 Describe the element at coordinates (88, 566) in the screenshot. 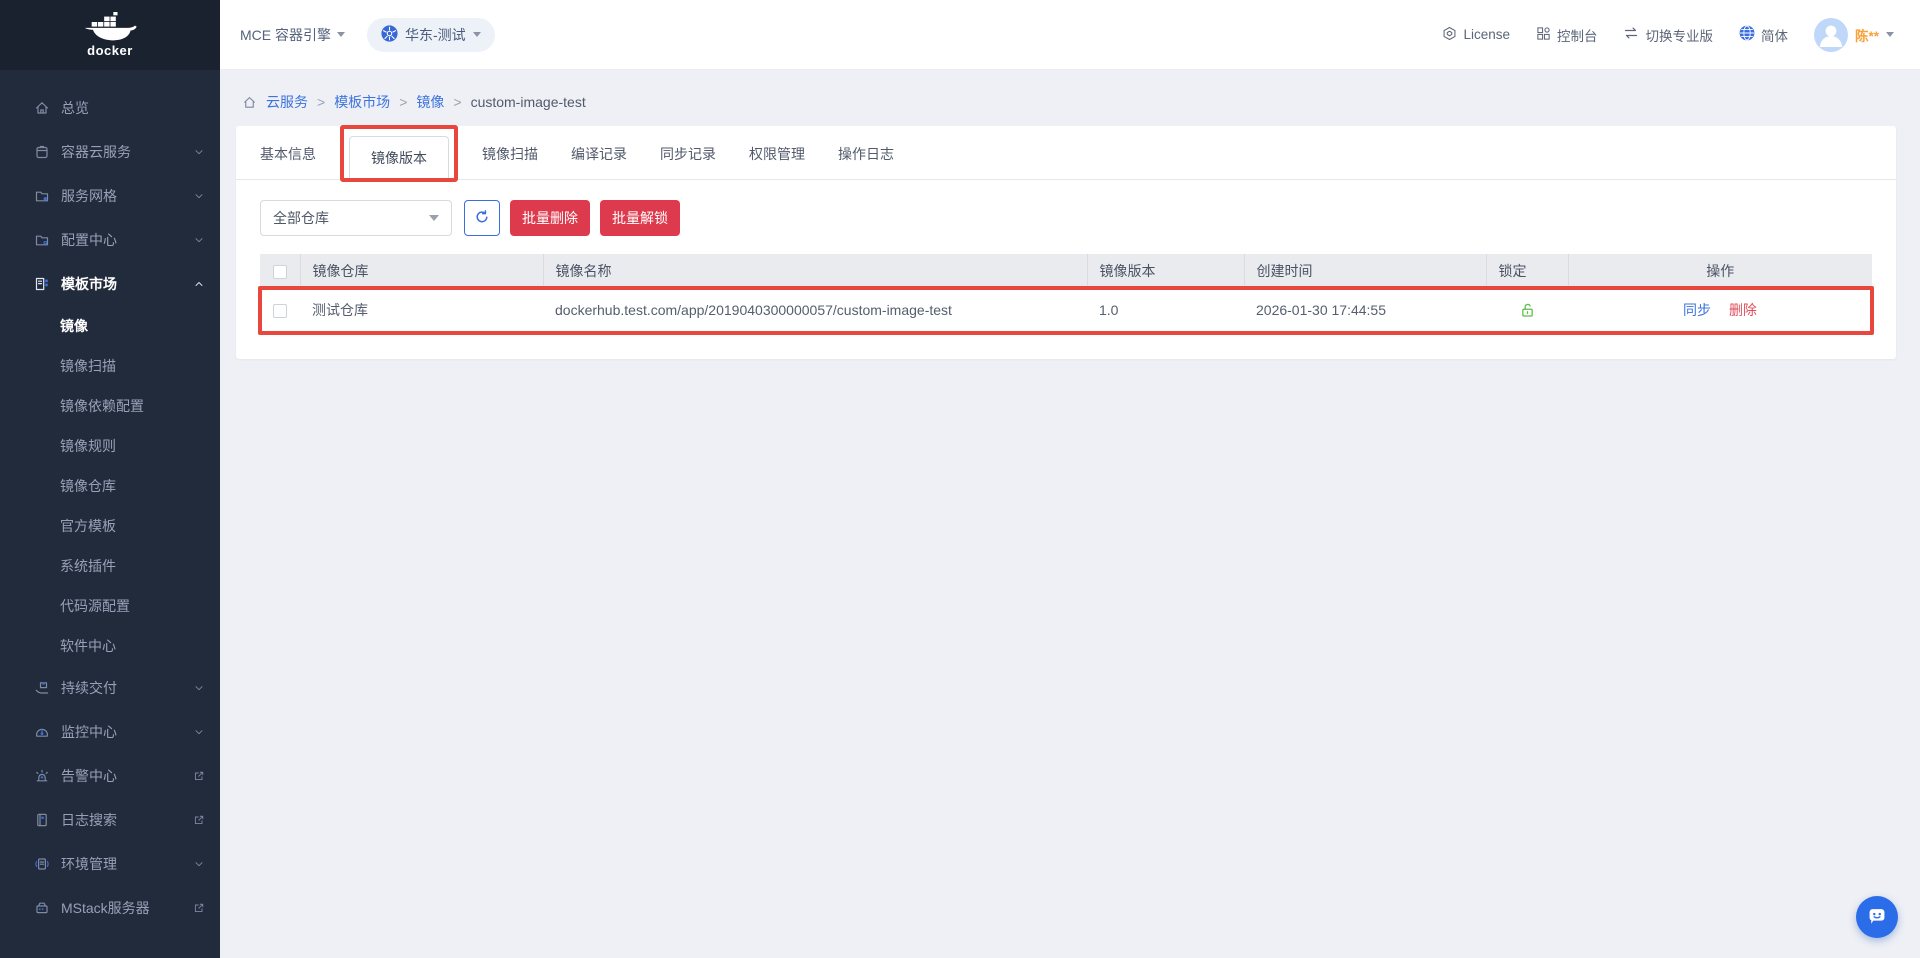

I see `sidebar-subitem-label: 系统插件` at that location.